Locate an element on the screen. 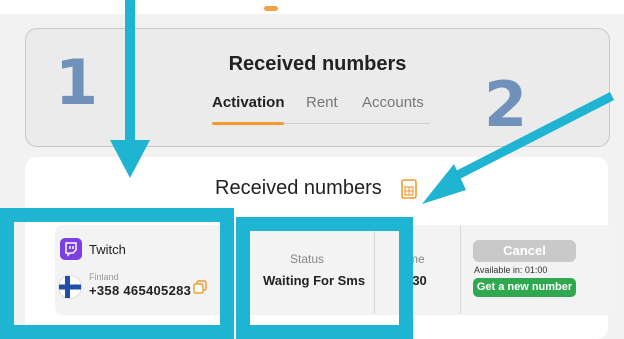 The width and height of the screenshot is (624, 339). tab-accounts: Accounts is located at coordinates (393, 102).